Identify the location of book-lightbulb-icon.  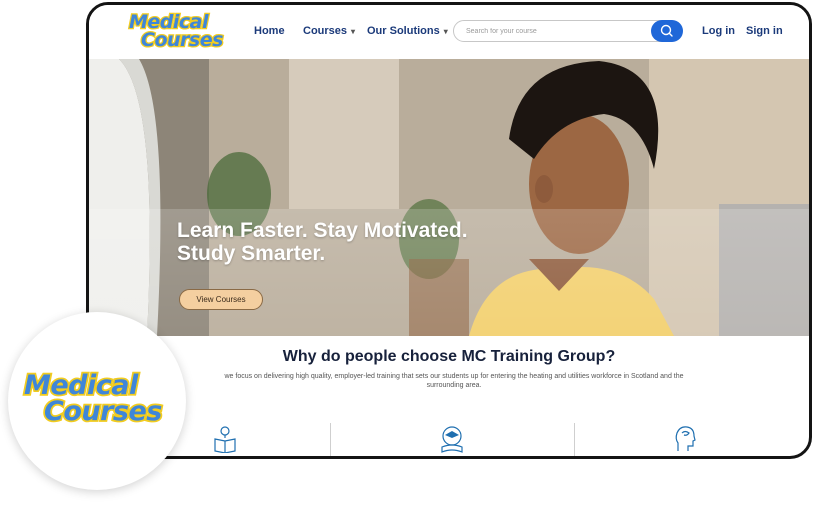
(225, 439).